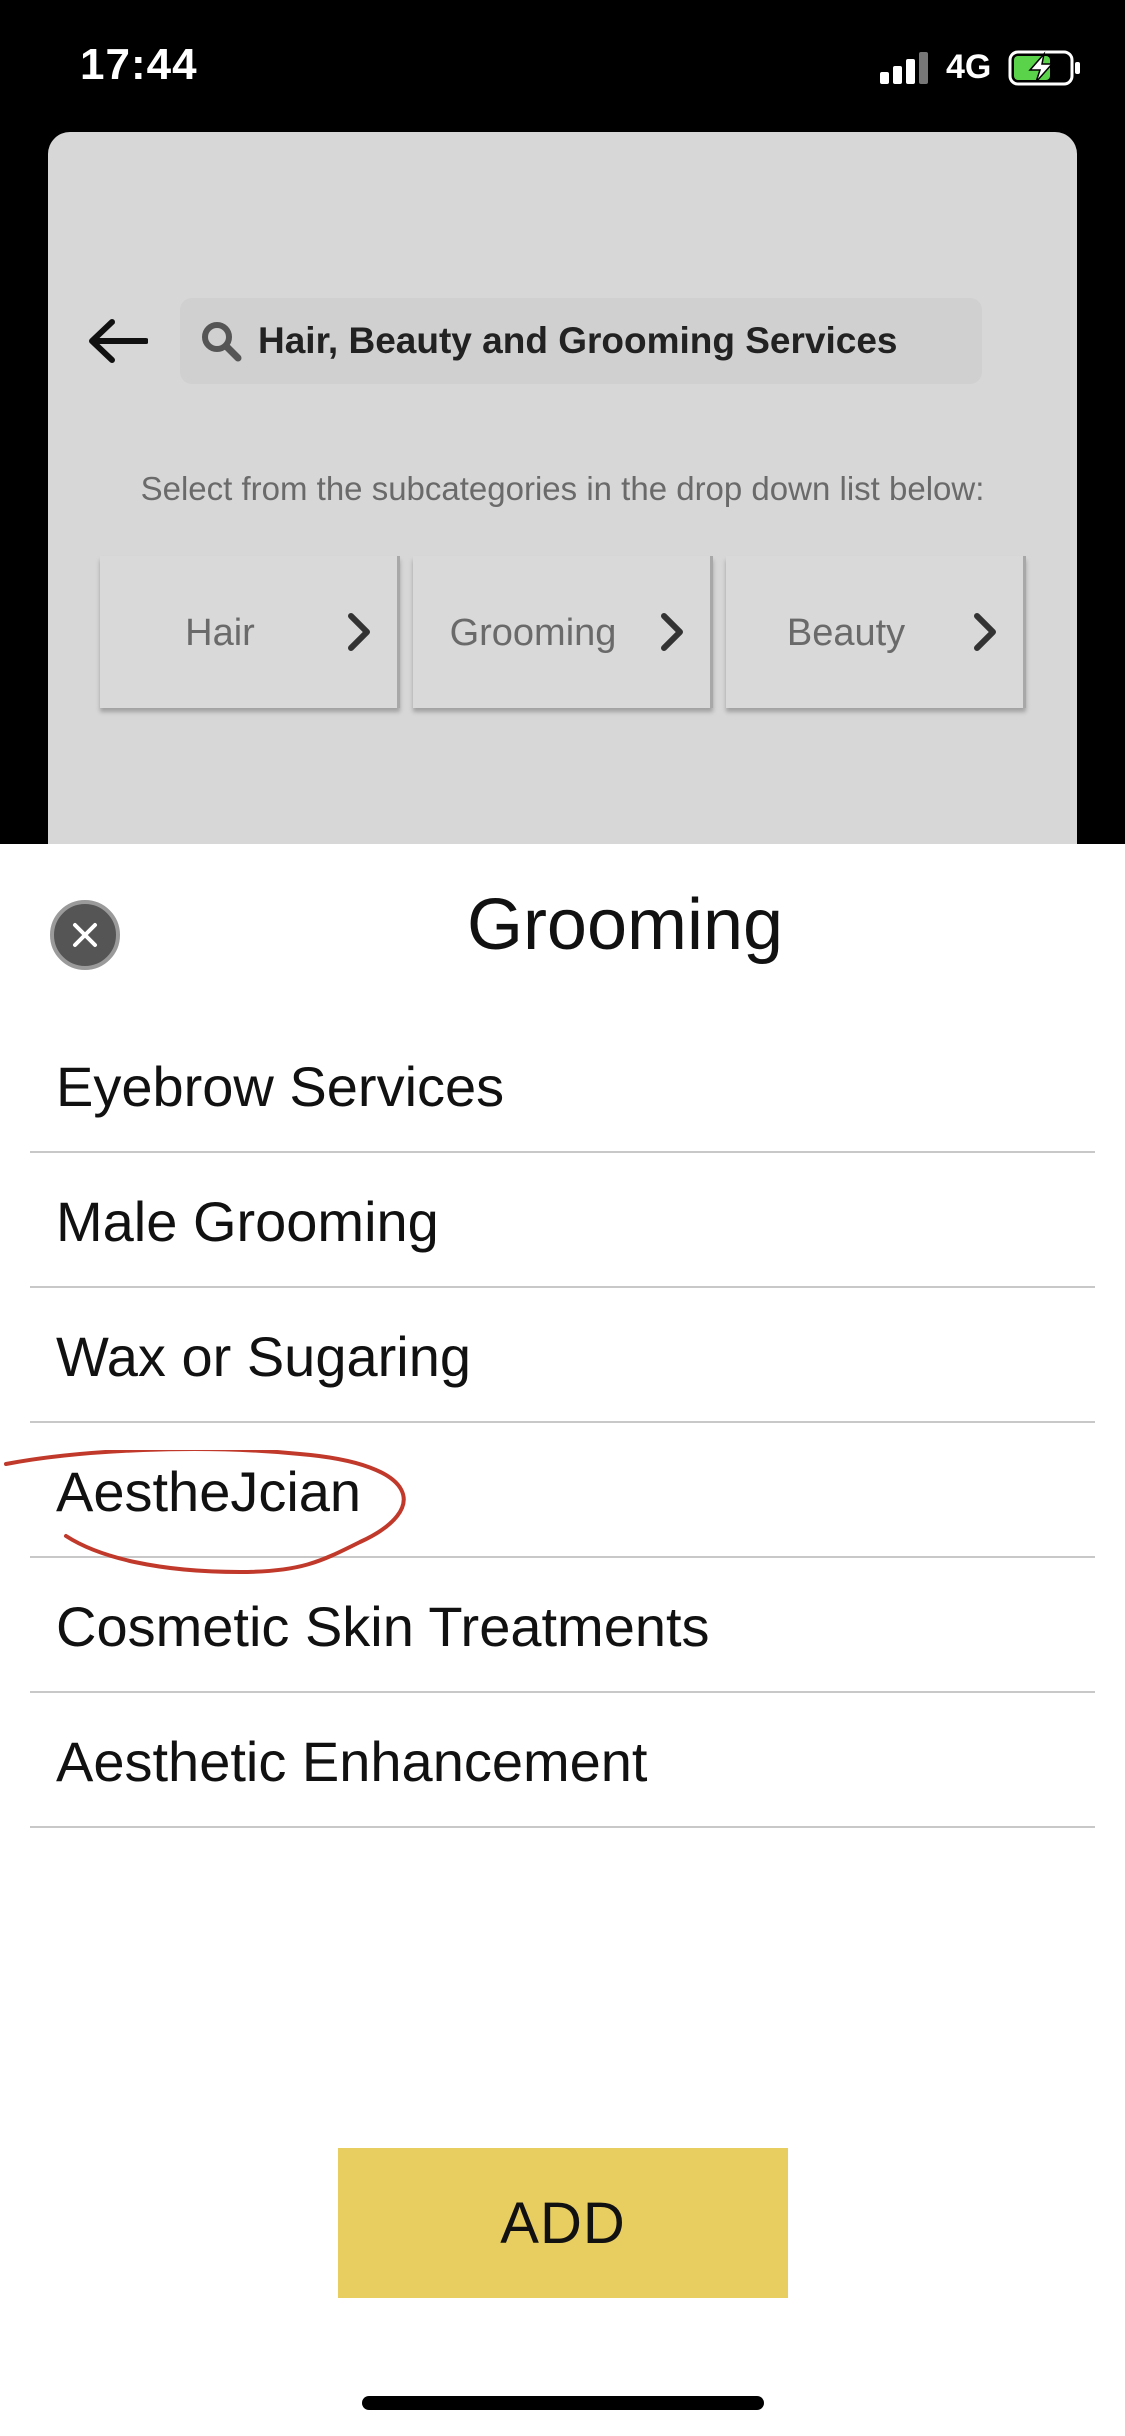 This screenshot has width=1125, height=2436. Describe the element at coordinates (578, 340) in the screenshot. I see `search-text: Hair, Beauty and Grooming Services` at that location.